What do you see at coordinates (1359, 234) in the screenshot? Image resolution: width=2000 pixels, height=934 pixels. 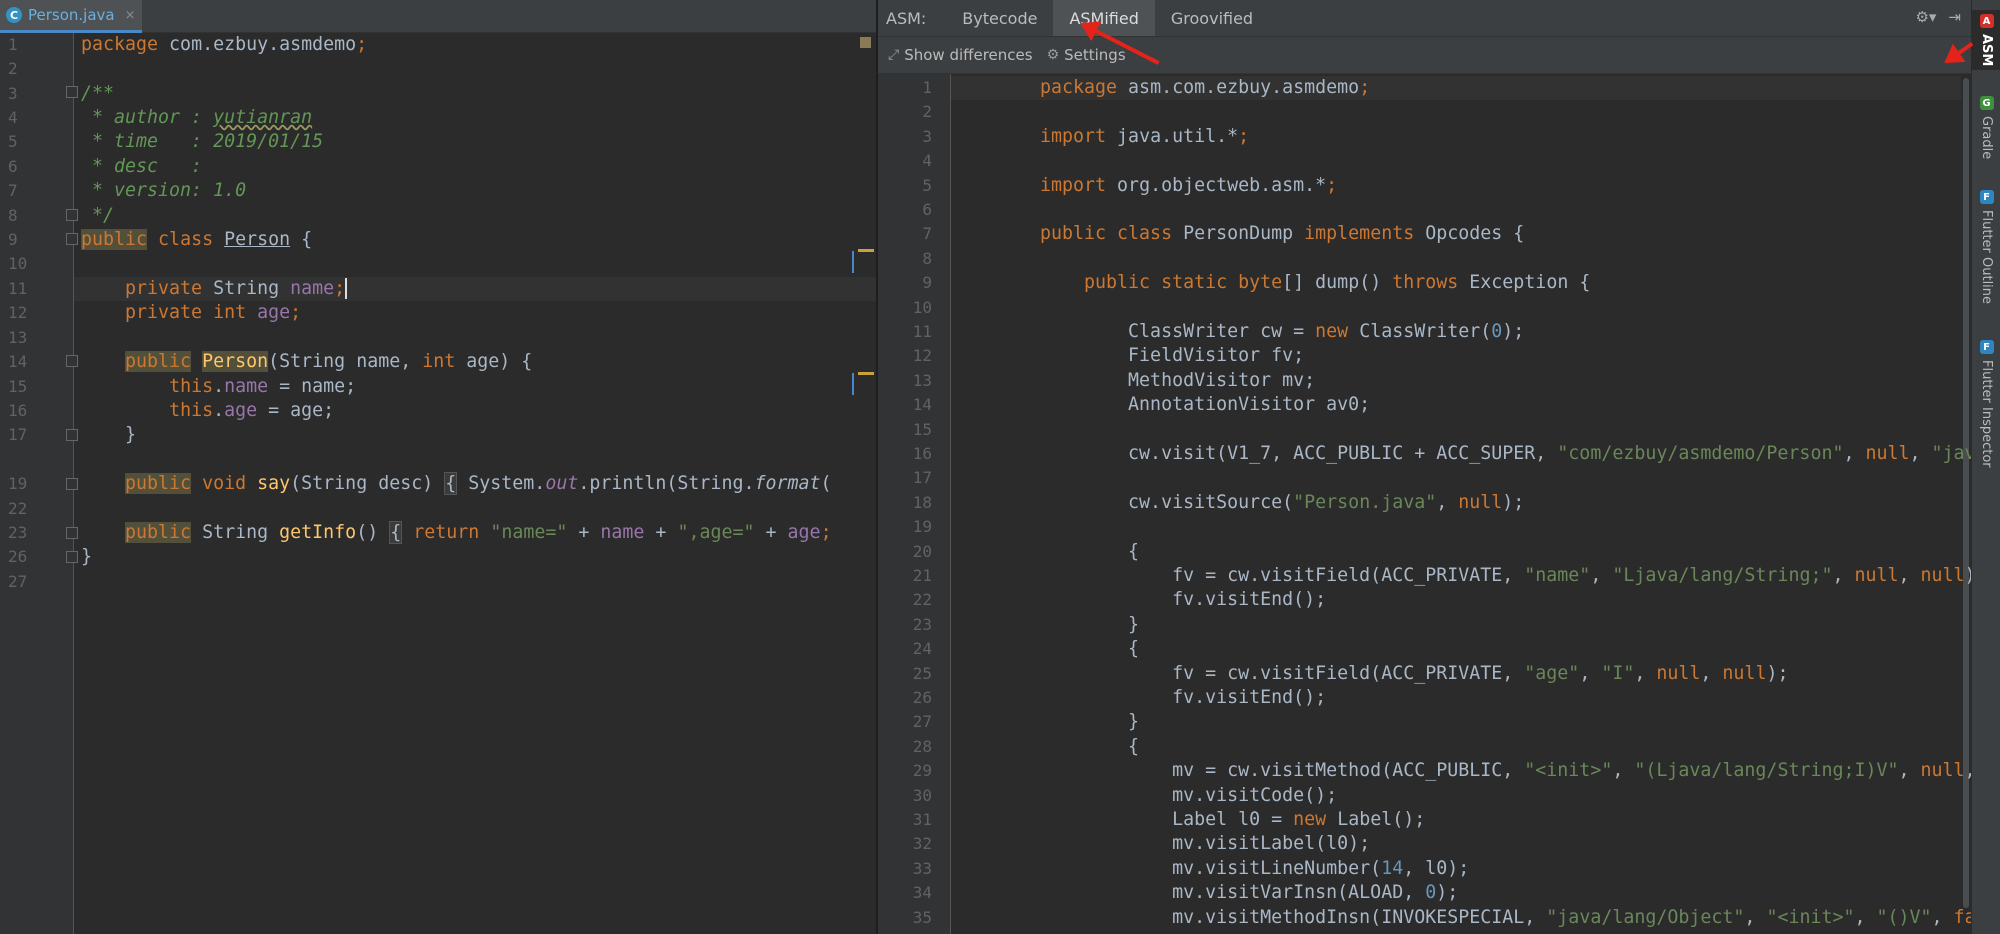 I see `code-token: implements` at bounding box center [1359, 234].